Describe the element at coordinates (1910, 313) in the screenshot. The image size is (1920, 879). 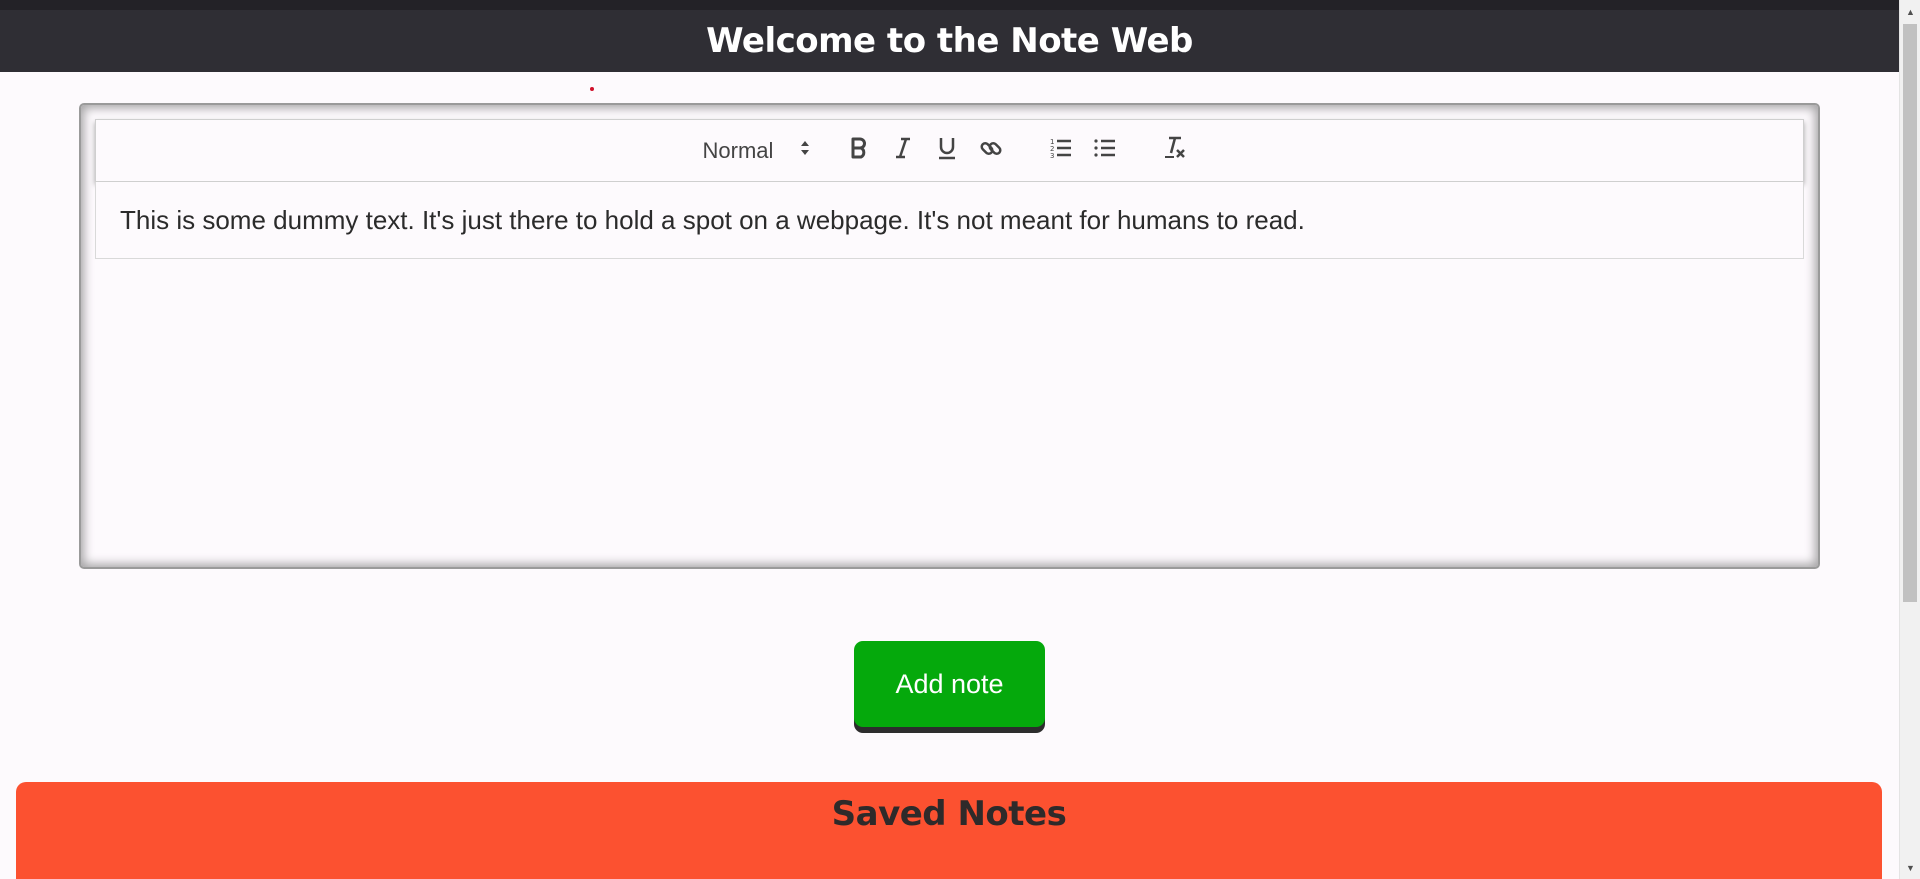
I see `scrollbar-thumb` at that location.